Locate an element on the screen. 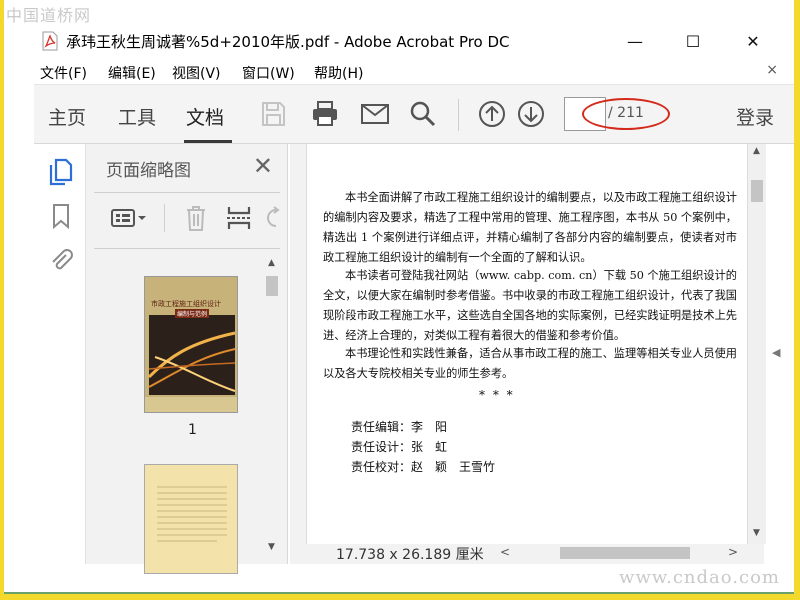 Image resolution: width=800 pixels, height=600 pixels. login-link: 登录 is located at coordinates (755, 116).